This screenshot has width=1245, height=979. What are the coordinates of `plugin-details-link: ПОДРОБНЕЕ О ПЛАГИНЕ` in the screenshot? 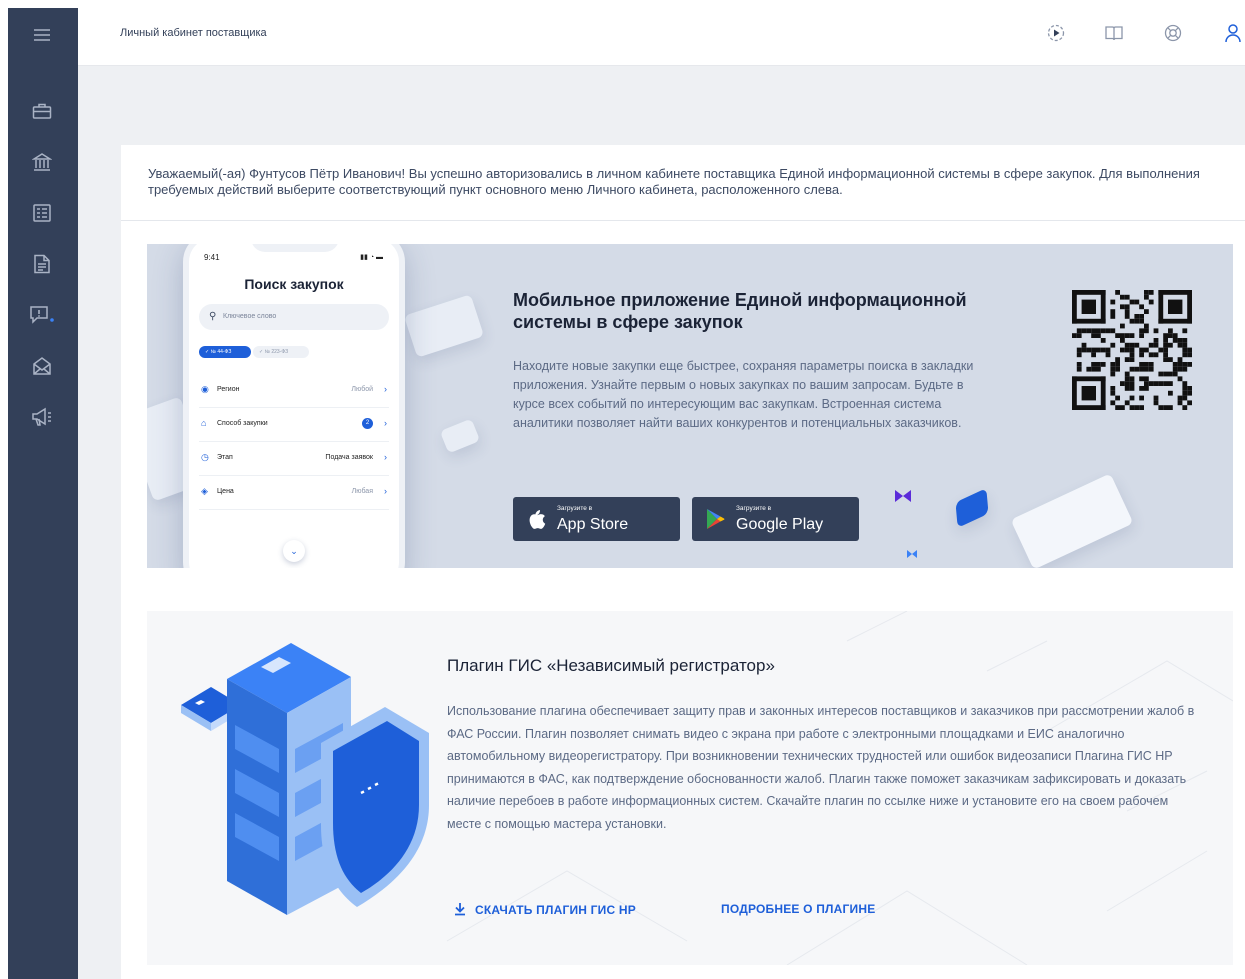 It's located at (798, 909).